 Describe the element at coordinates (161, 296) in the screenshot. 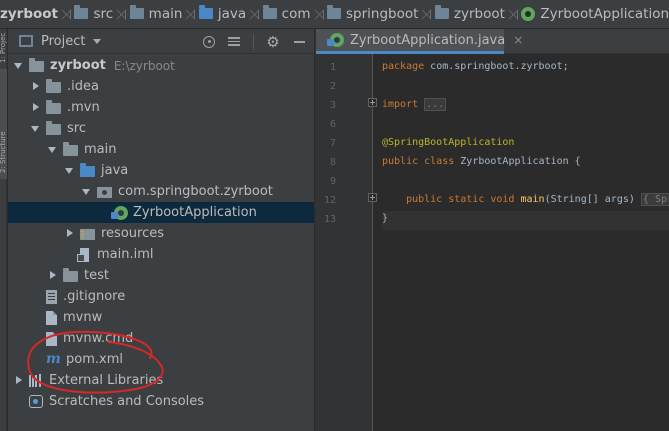

I see `tree-item: .gitignore` at that location.